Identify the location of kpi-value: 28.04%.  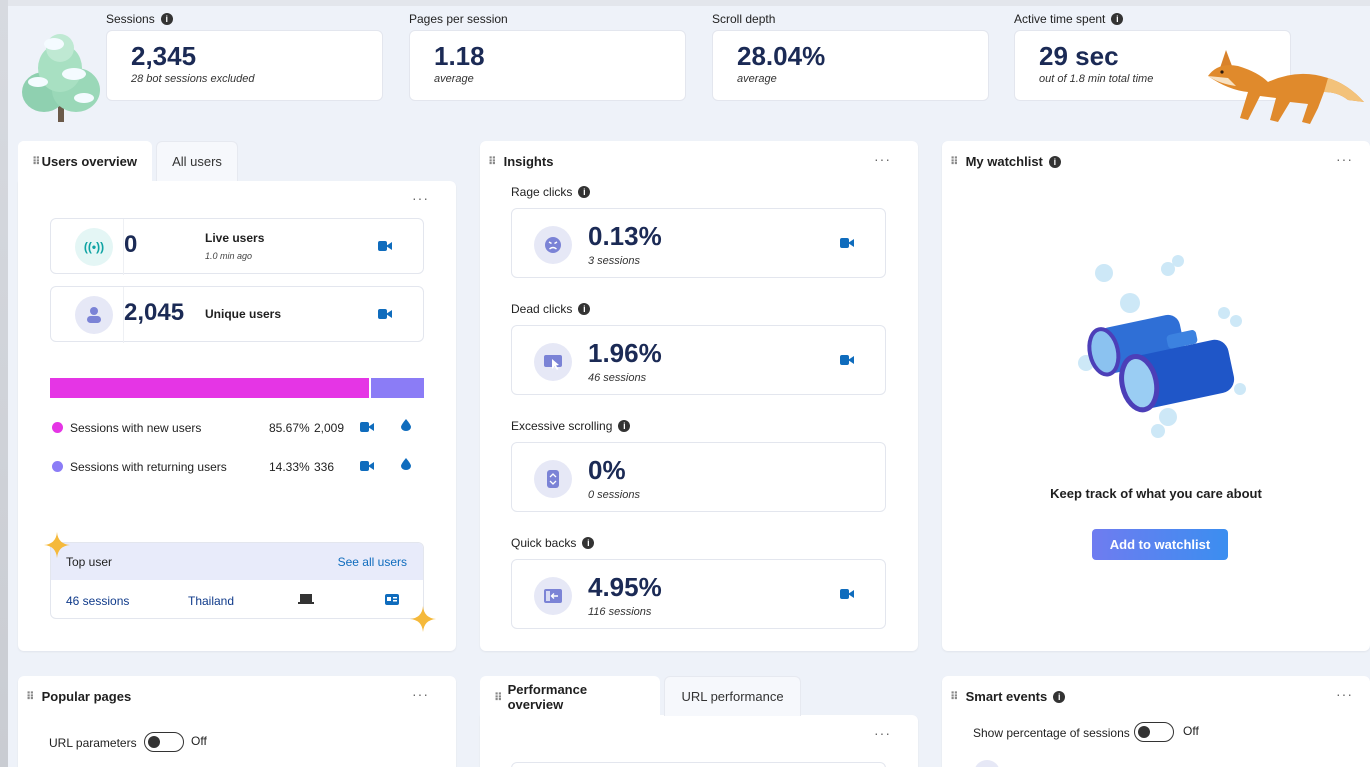
(781, 56).